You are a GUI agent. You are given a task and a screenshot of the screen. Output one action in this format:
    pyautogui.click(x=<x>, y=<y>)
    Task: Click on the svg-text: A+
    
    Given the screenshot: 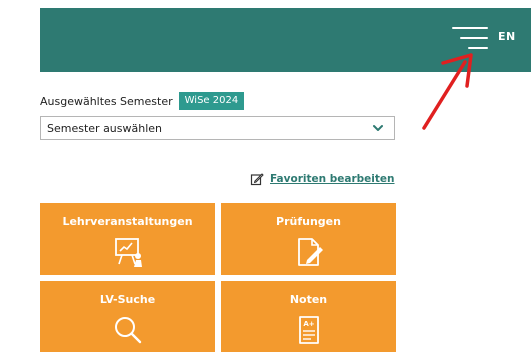 What is the action you would take?
    pyautogui.click(x=308, y=324)
    